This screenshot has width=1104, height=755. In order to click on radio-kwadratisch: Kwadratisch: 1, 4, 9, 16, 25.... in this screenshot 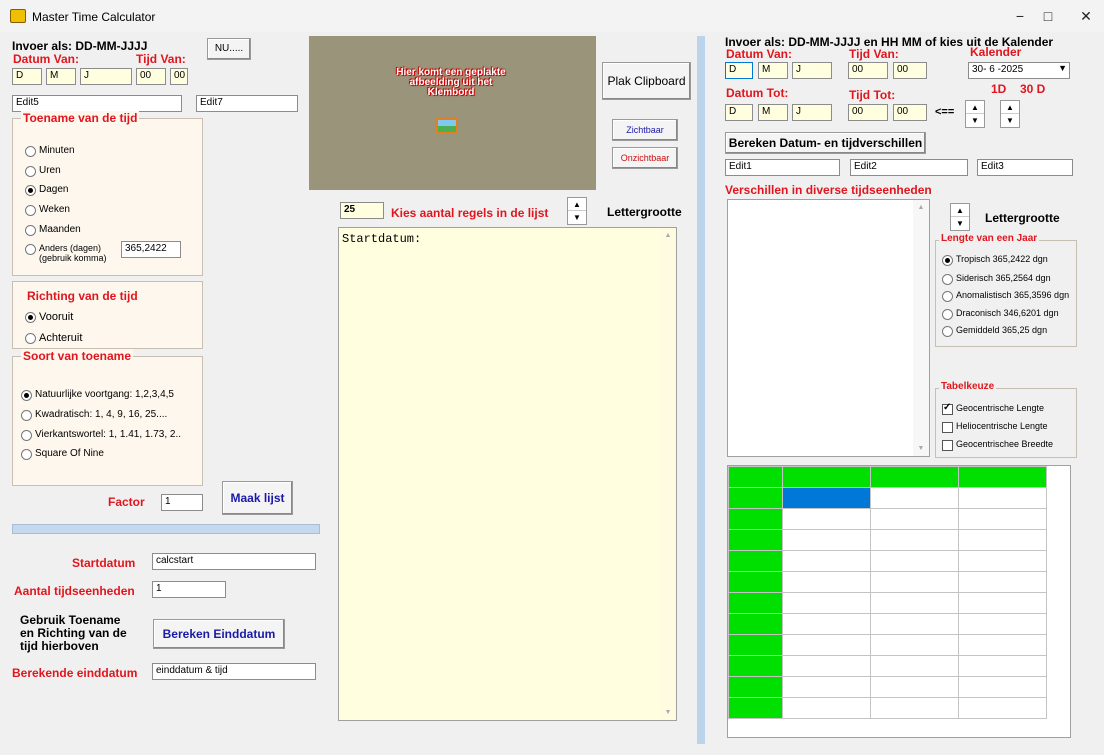, I will do `click(93, 415)`.